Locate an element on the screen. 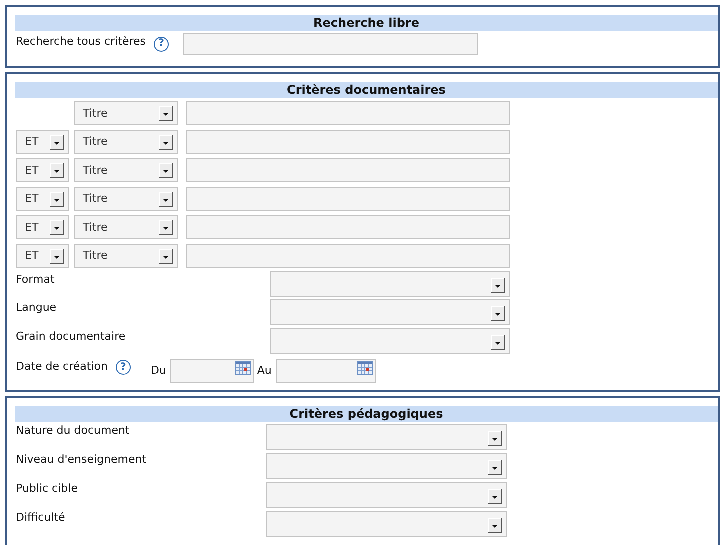  field-label: Date de création is located at coordinates (62, 365).